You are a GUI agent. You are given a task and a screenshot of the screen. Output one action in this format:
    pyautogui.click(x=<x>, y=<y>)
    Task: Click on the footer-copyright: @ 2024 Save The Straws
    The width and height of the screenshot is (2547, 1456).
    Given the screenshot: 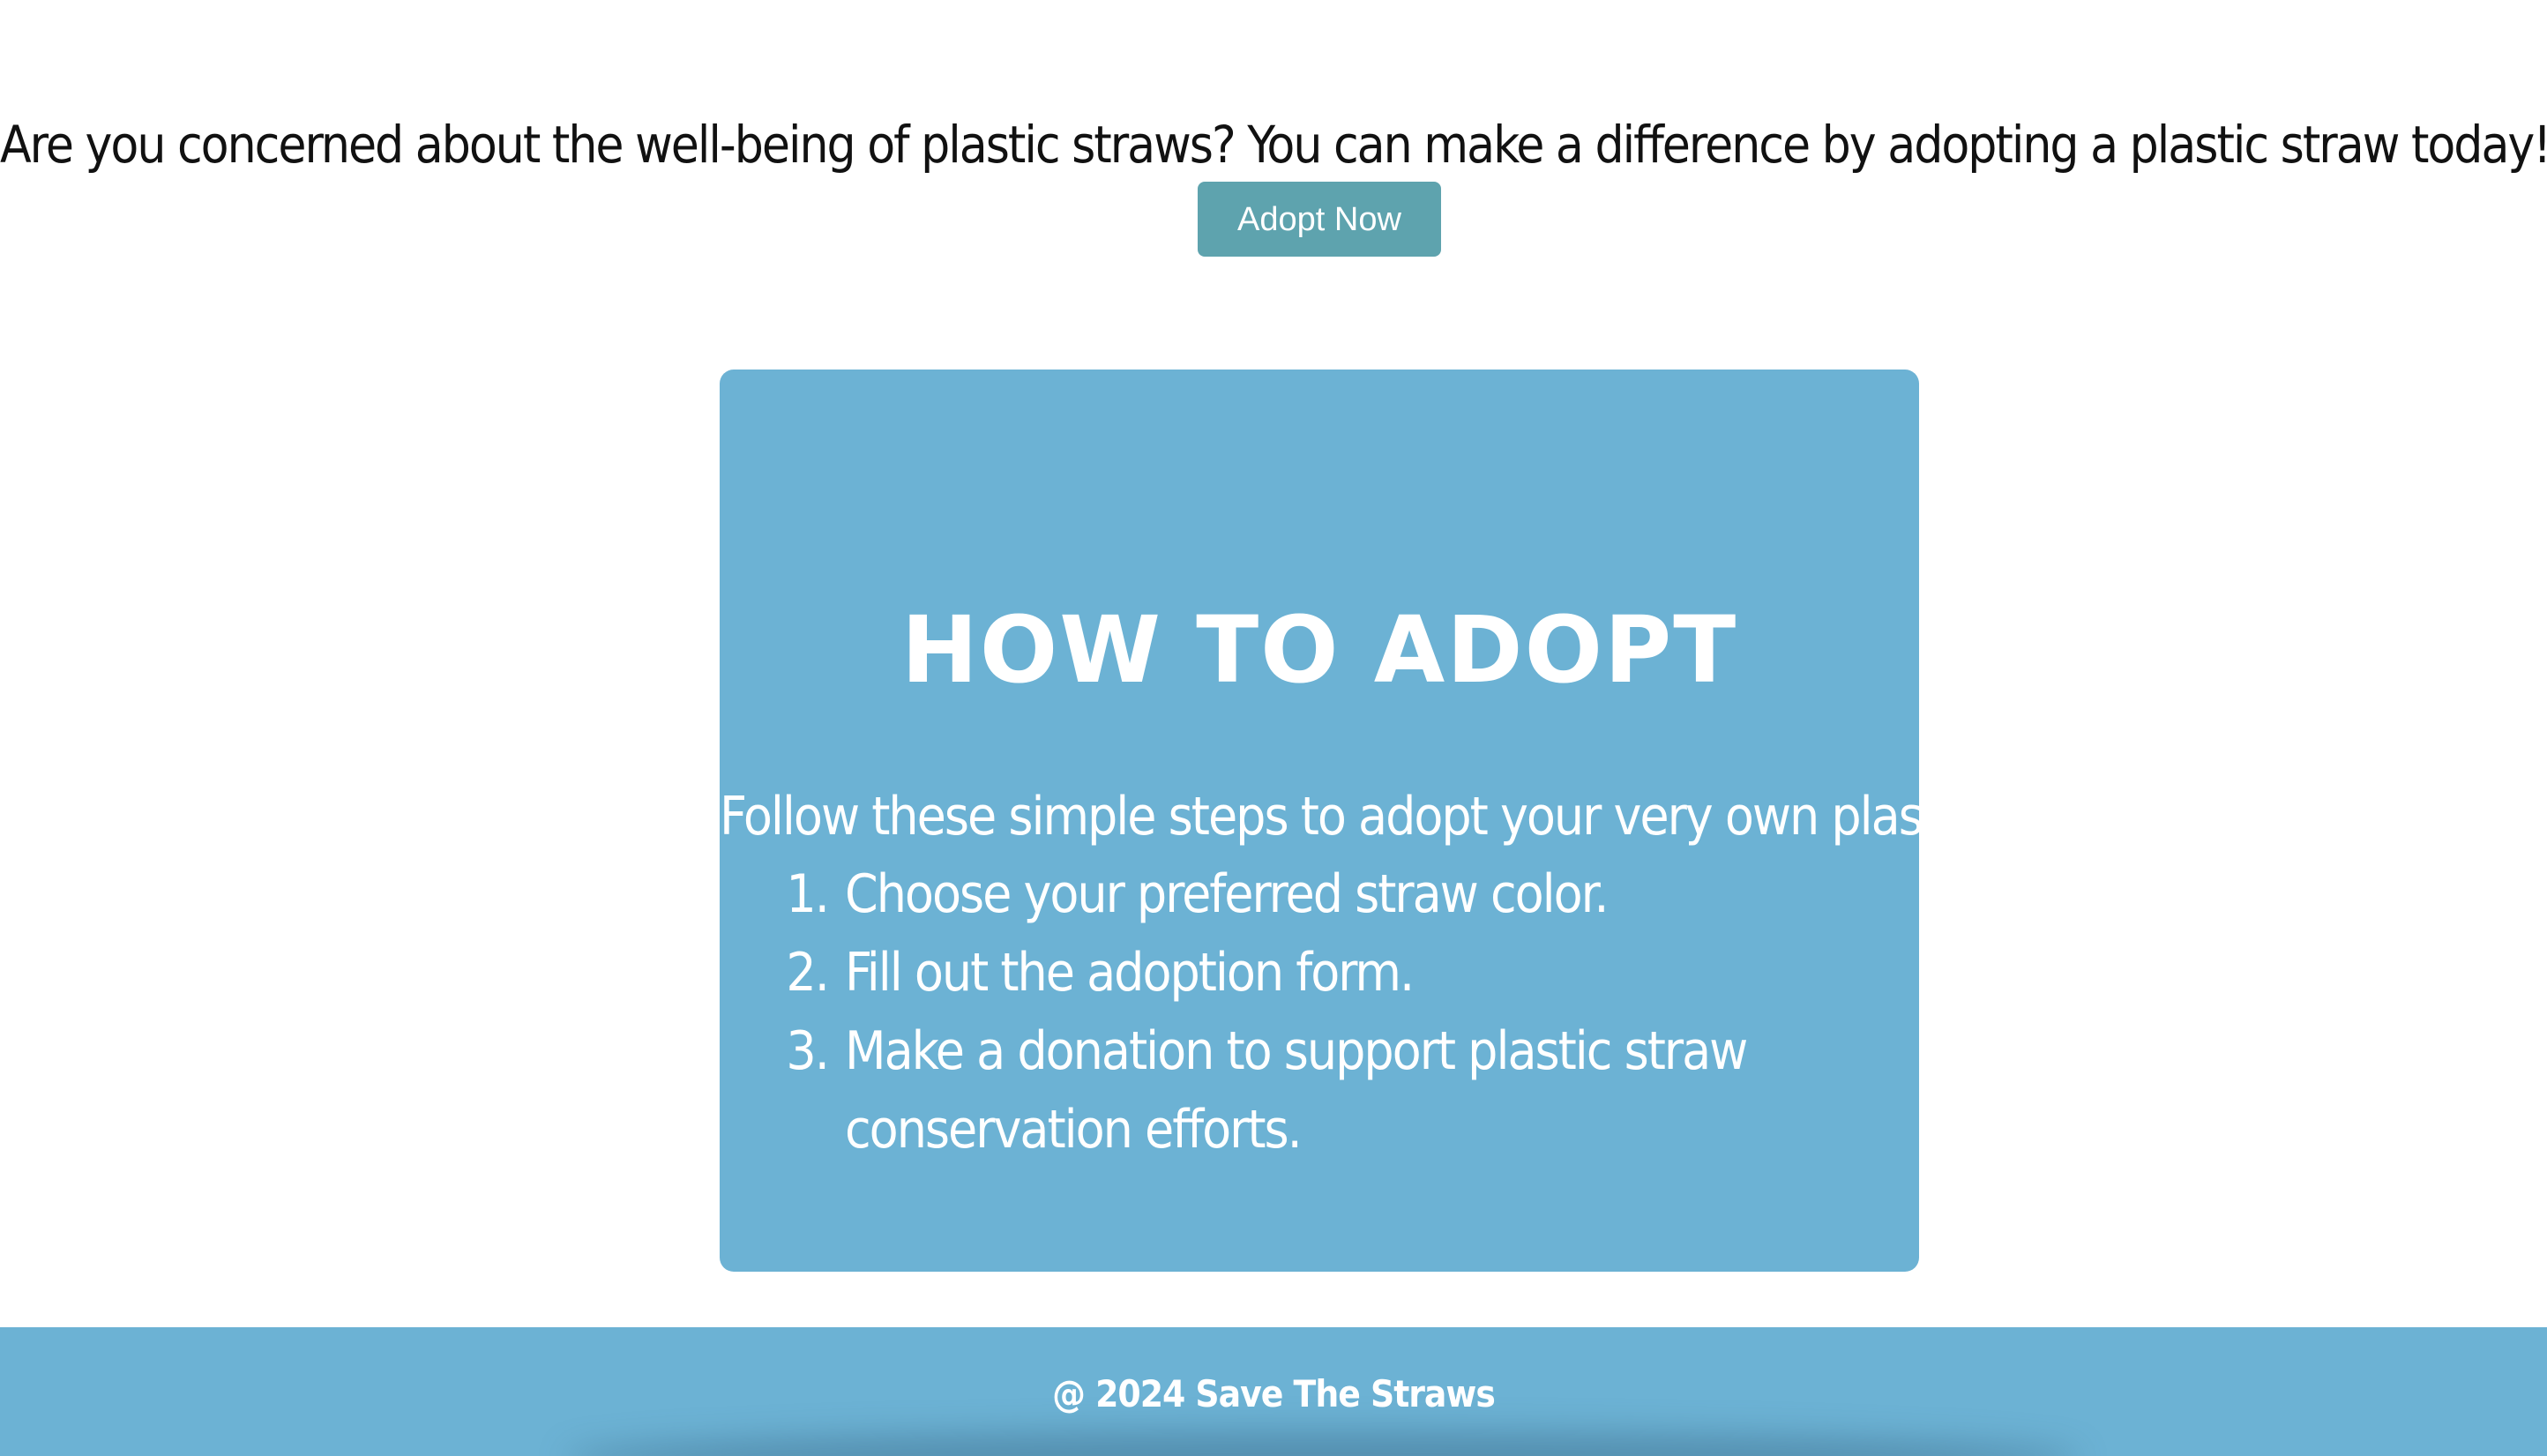 What is the action you would take?
    pyautogui.click(x=1274, y=1393)
    